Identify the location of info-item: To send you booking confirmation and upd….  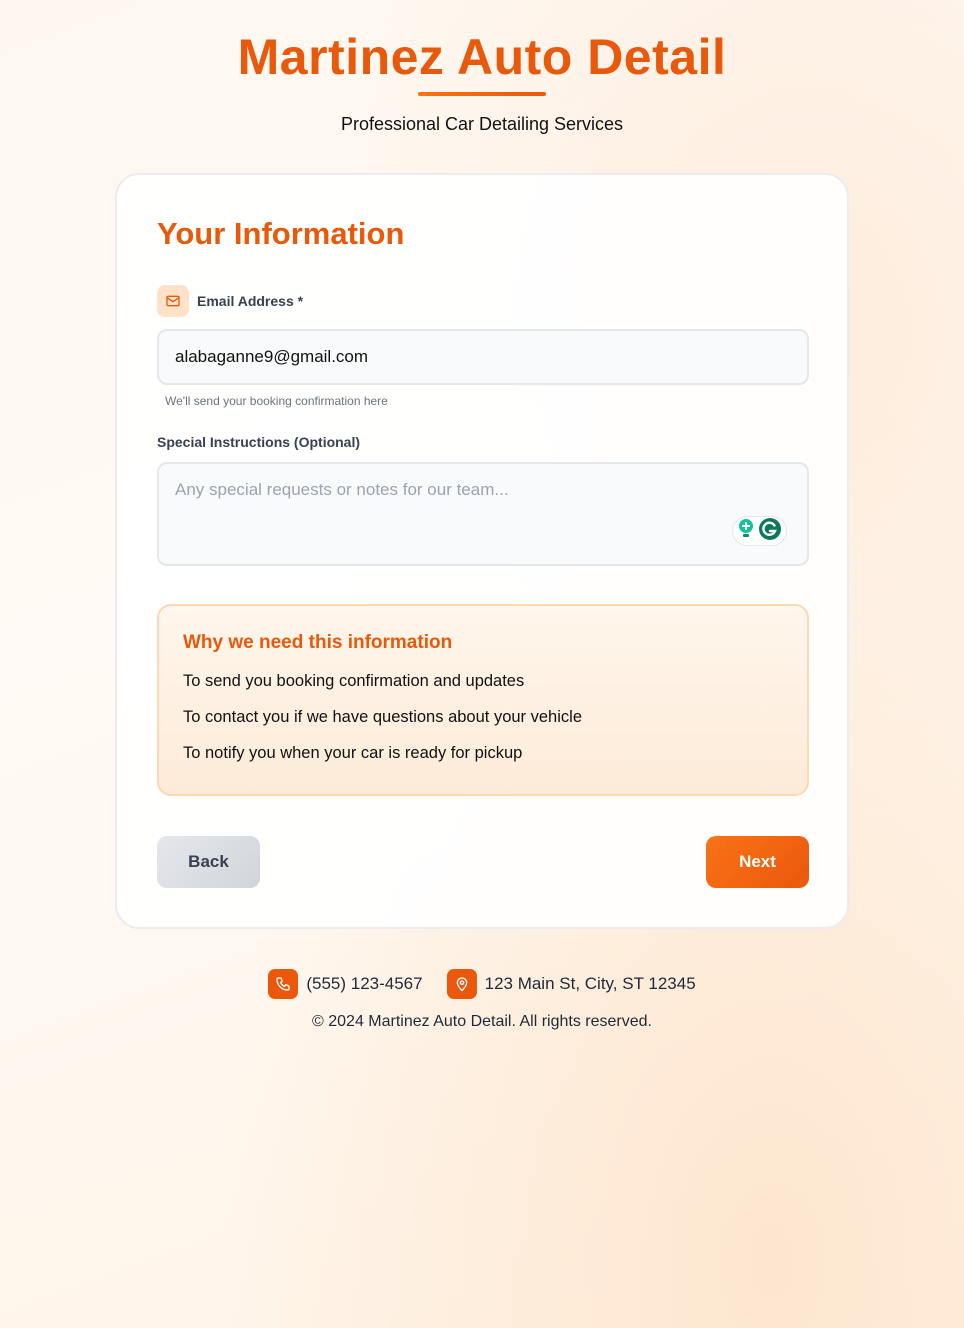
(354, 681).